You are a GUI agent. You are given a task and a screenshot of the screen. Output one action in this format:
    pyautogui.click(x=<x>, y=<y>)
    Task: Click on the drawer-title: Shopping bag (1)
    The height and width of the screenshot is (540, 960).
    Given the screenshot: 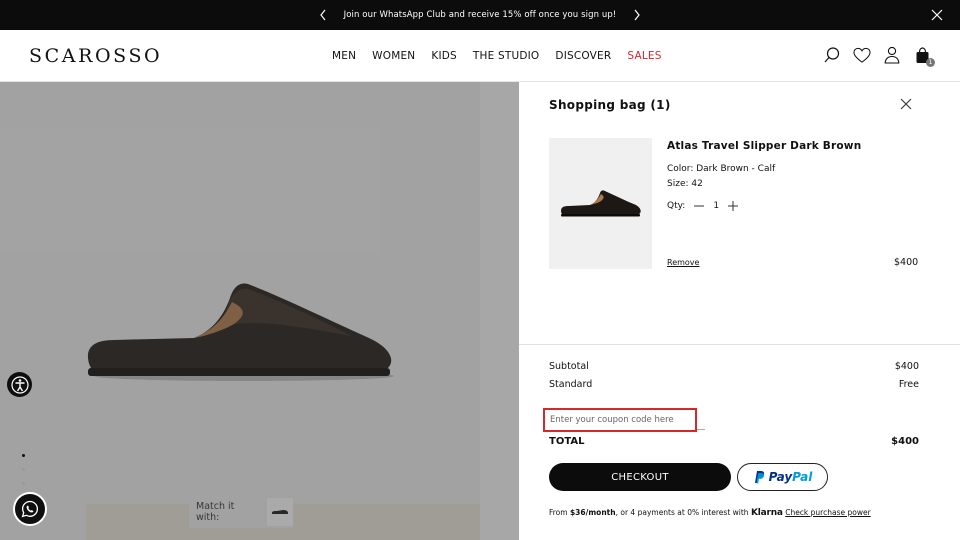 What is the action you would take?
    pyautogui.click(x=610, y=105)
    